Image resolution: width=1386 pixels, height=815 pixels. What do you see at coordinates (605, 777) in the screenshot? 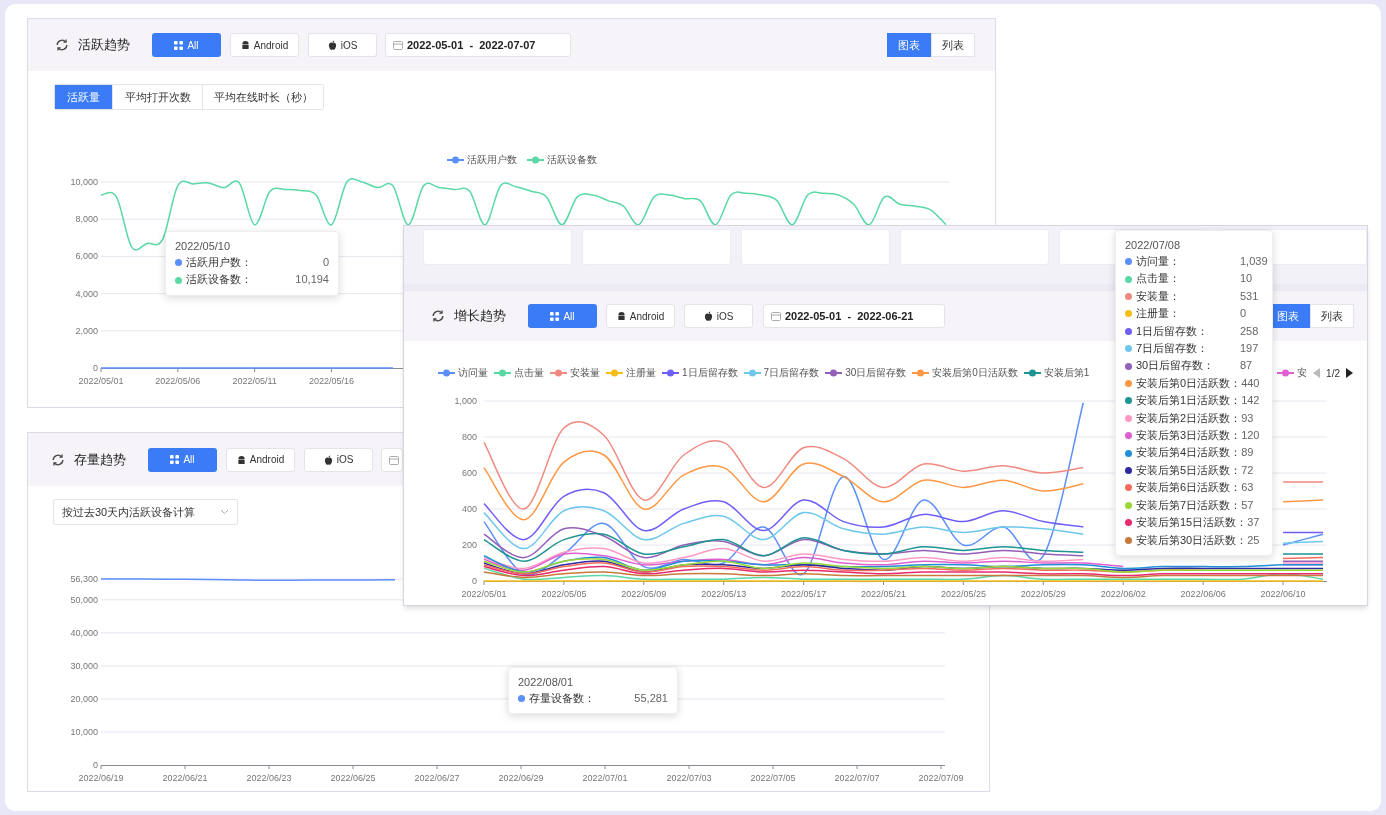
I see `axis-label: 2022/07/01` at bounding box center [605, 777].